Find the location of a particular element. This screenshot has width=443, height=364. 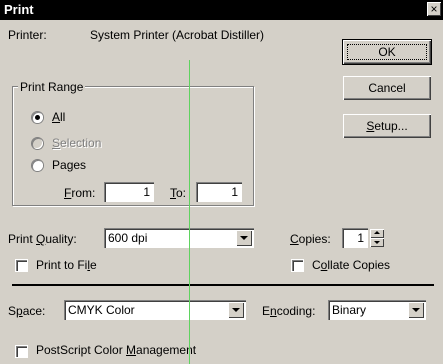

spin-up-button is located at coordinates (377, 233).